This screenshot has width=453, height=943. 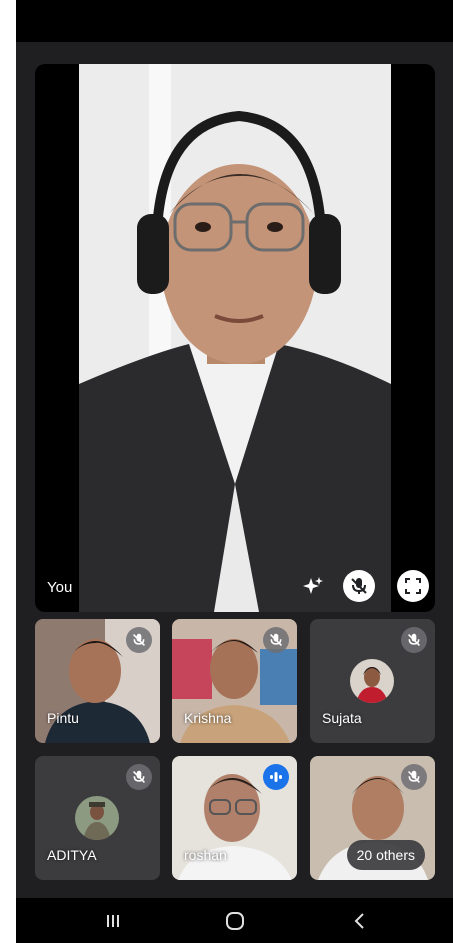 I want to click on participant-tile-others: 20 others, so click(x=372, y=818).